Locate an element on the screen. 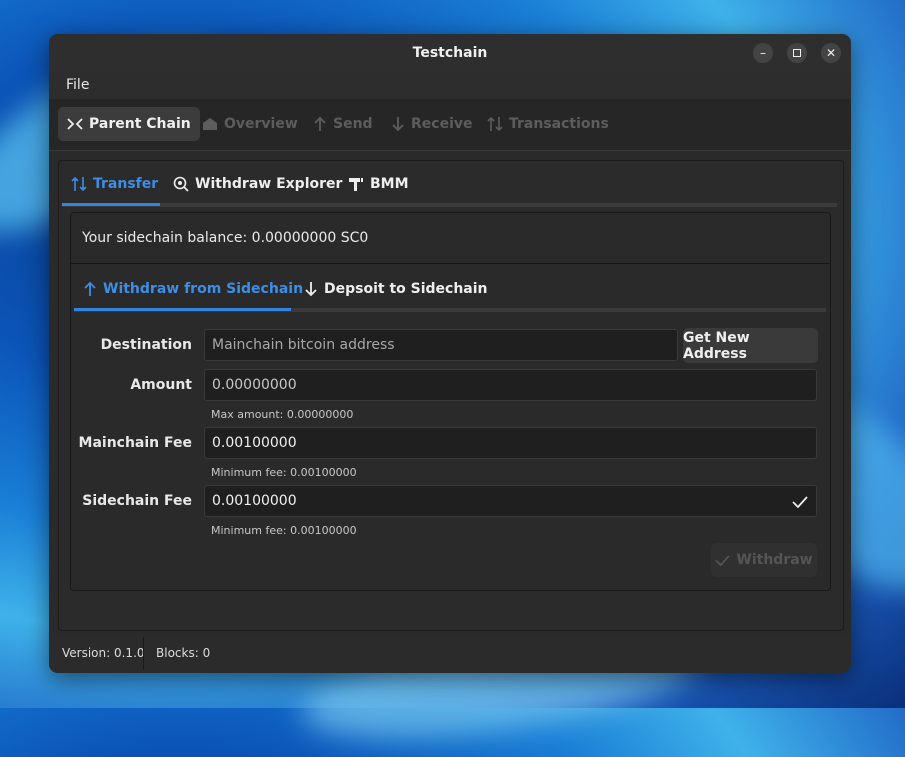 This screenshot has width=905, height=757. destination-input: Mainchain bitcoin address is located at coordinates (441, 345).